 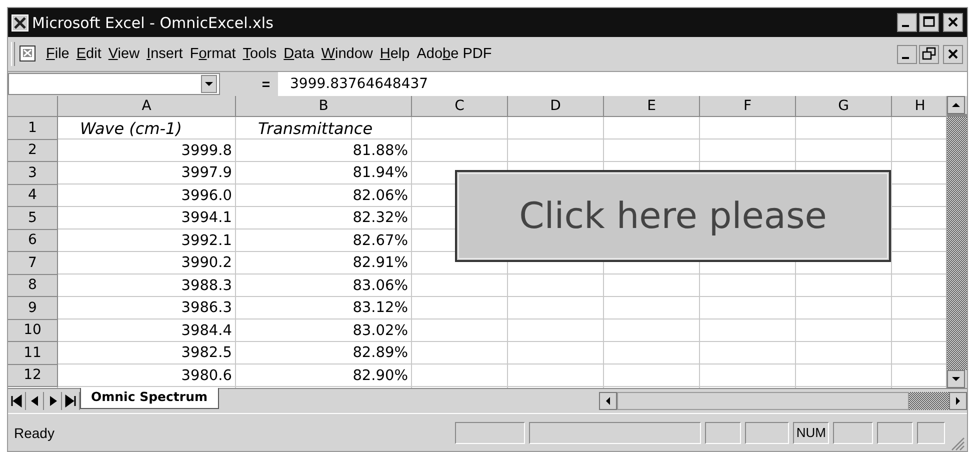 I want to click on status-text: Ready, so click(x=34, y=432).